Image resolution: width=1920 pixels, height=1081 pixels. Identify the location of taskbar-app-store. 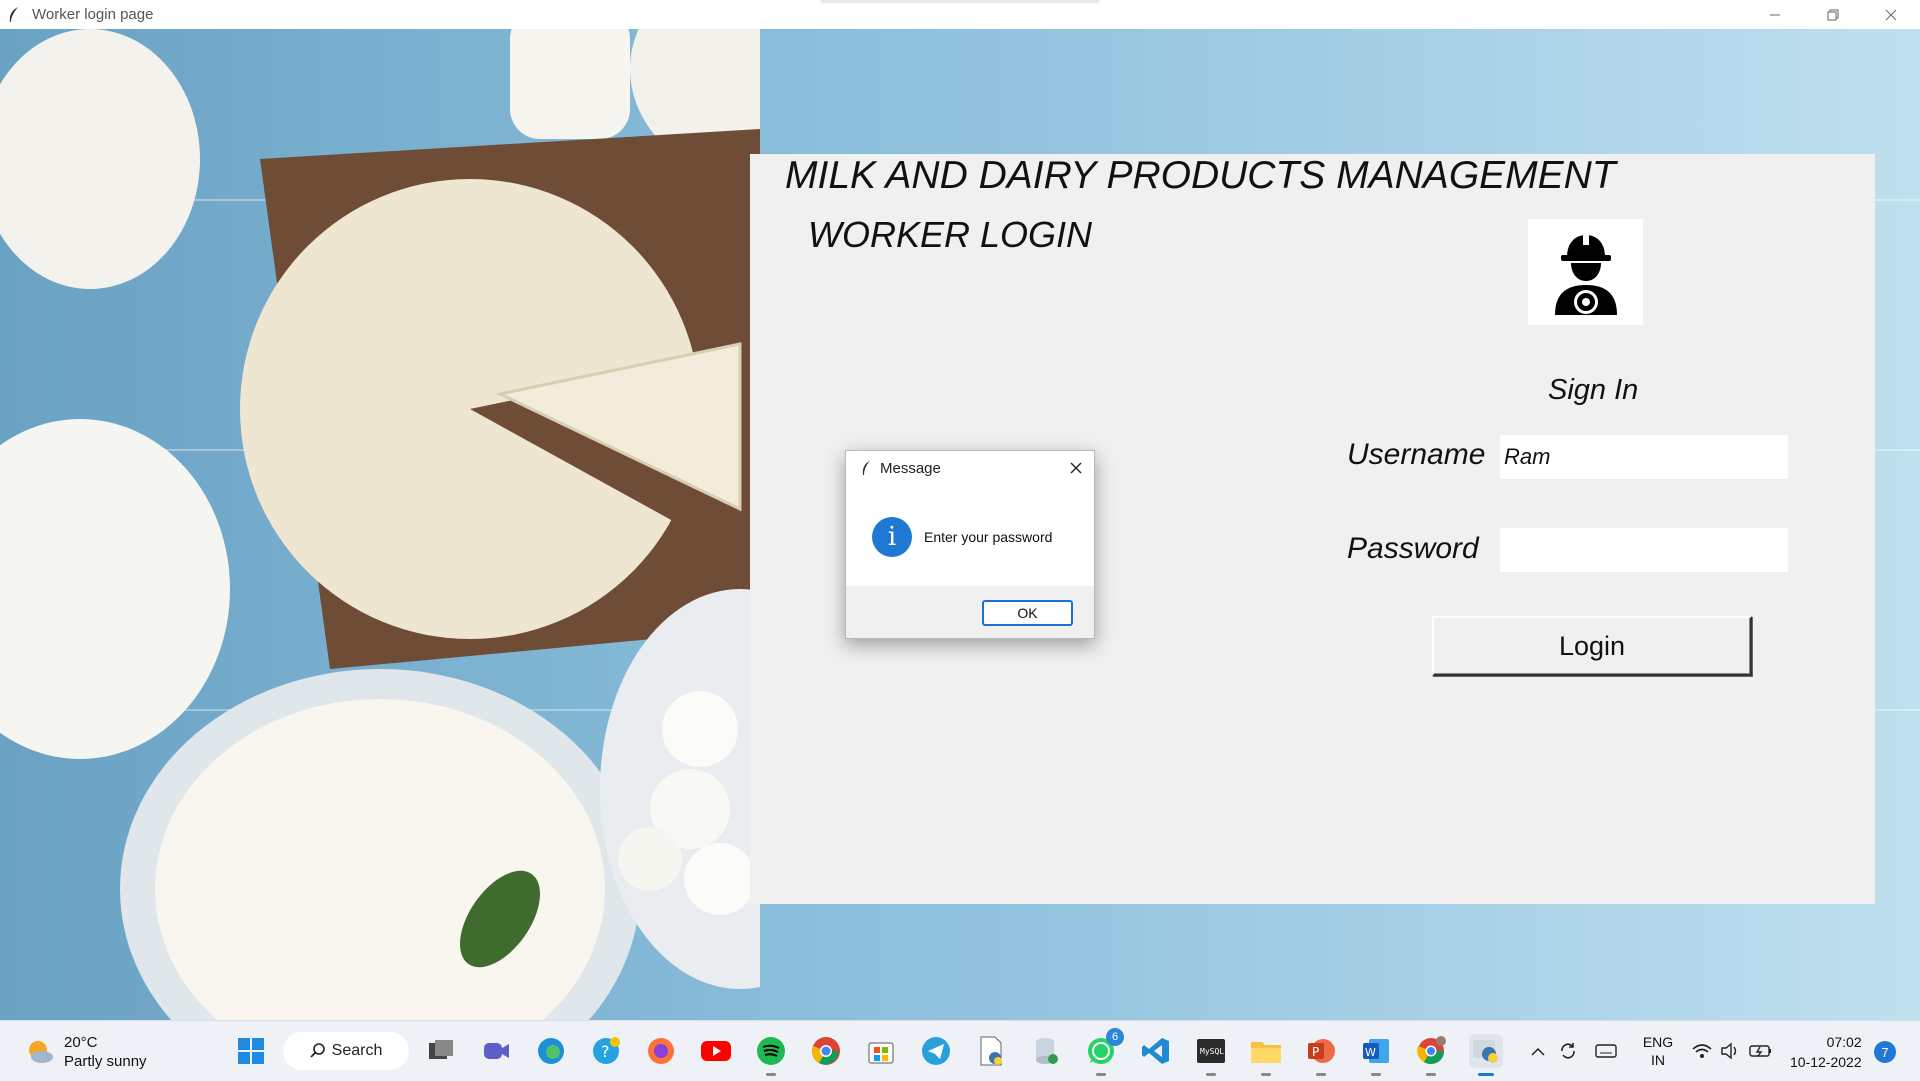
(881, 1051).